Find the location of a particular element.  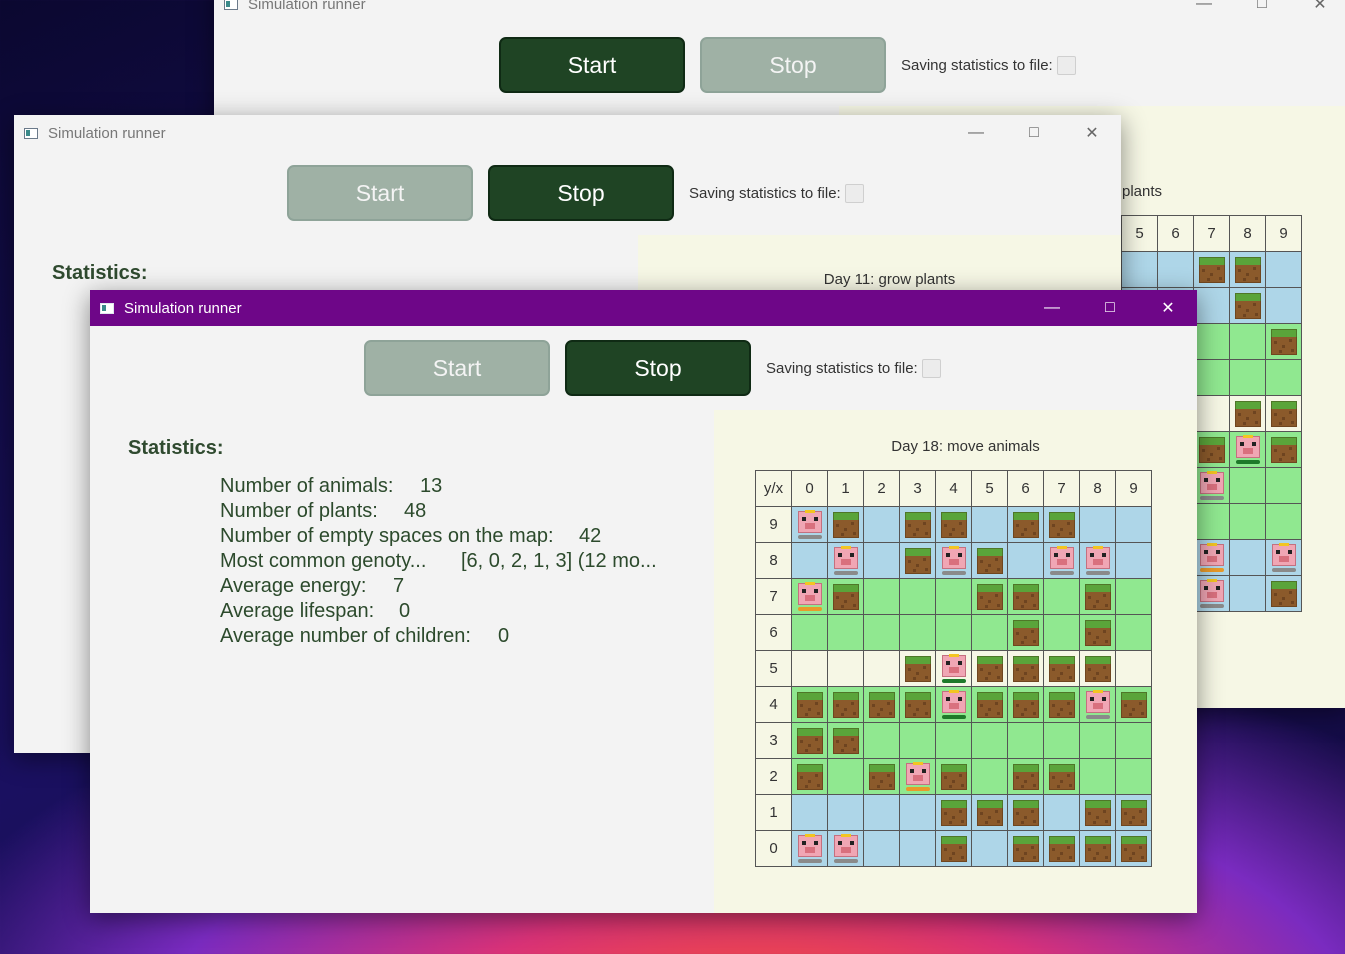

grid-header: 6 is located at coordinates (773, 632).